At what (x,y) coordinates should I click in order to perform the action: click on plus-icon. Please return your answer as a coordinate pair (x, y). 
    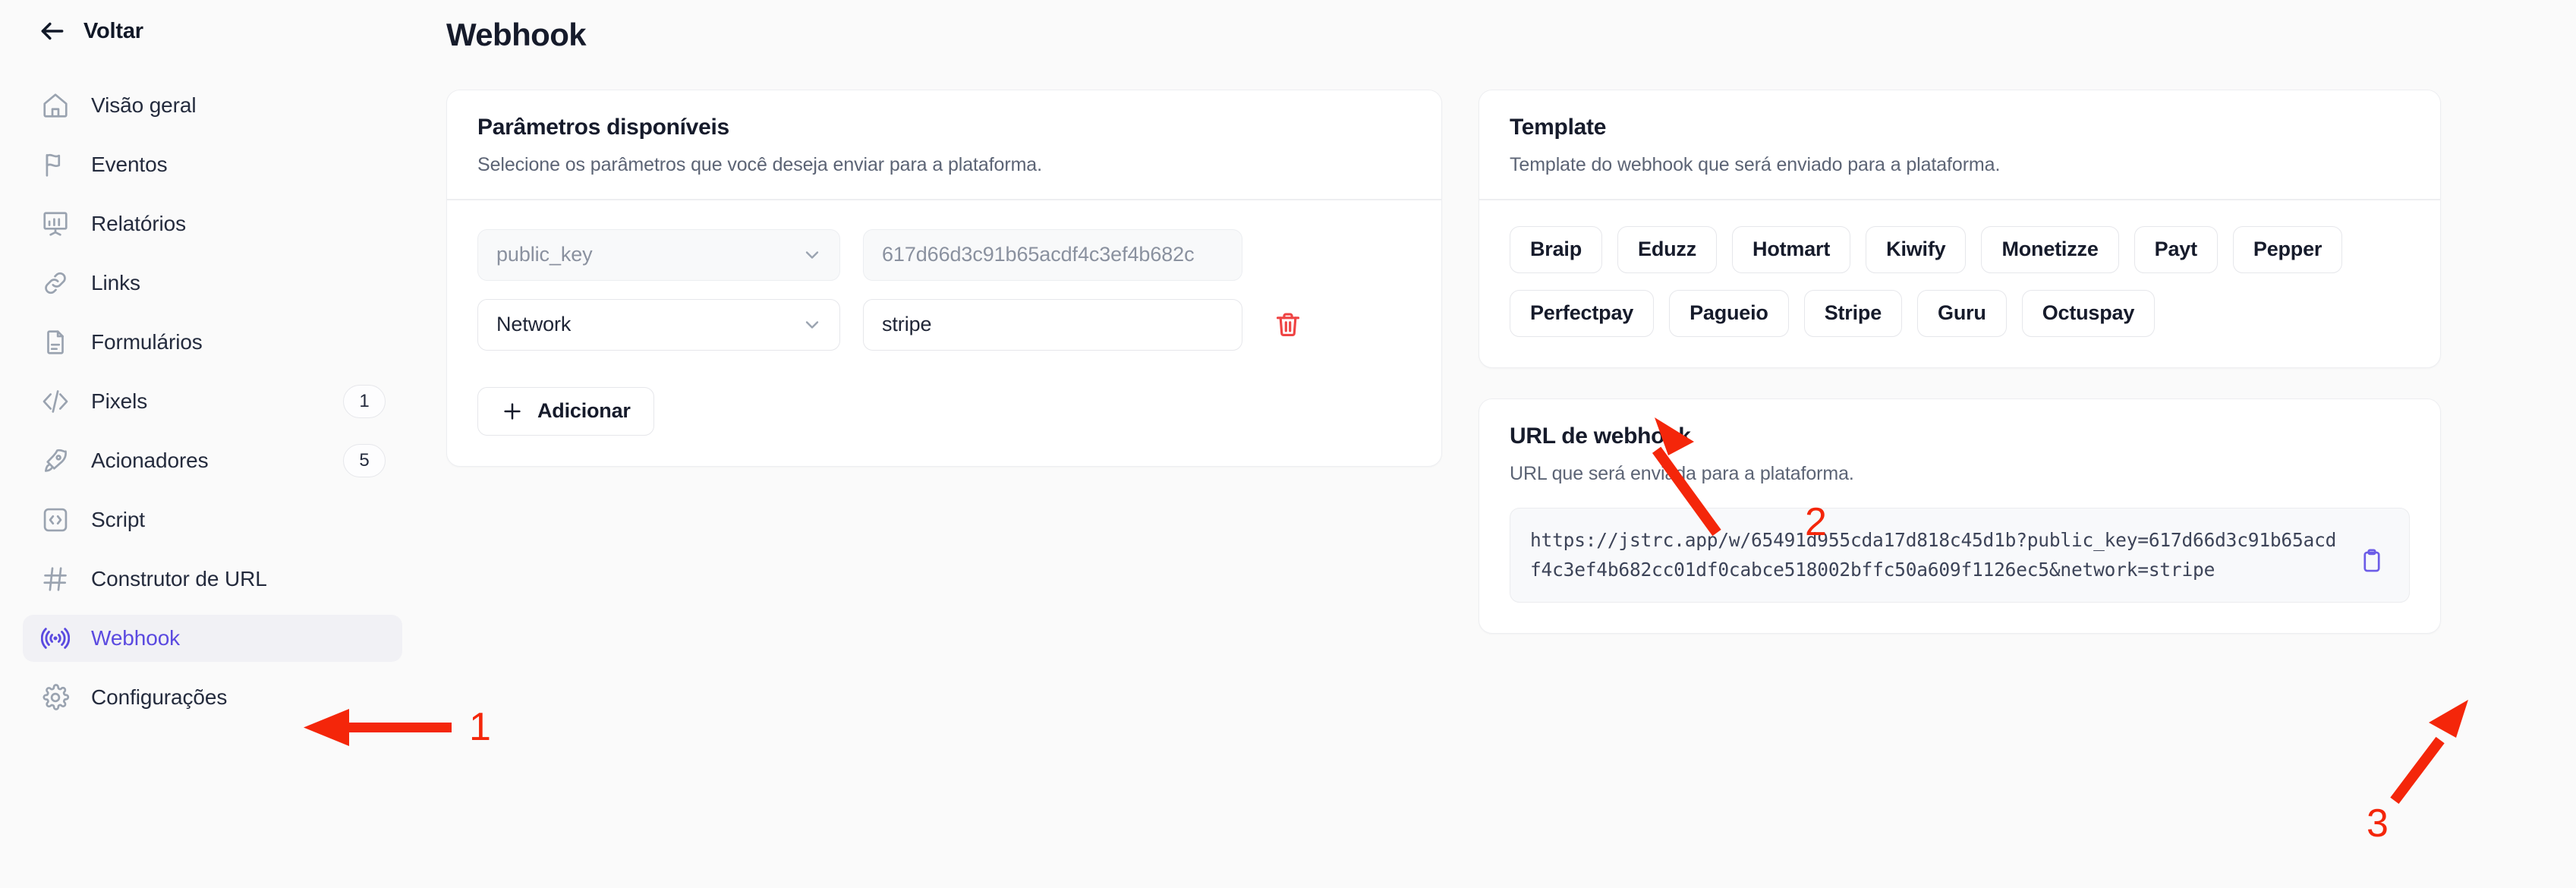
    Looking at the image, I should click on (512, 411).